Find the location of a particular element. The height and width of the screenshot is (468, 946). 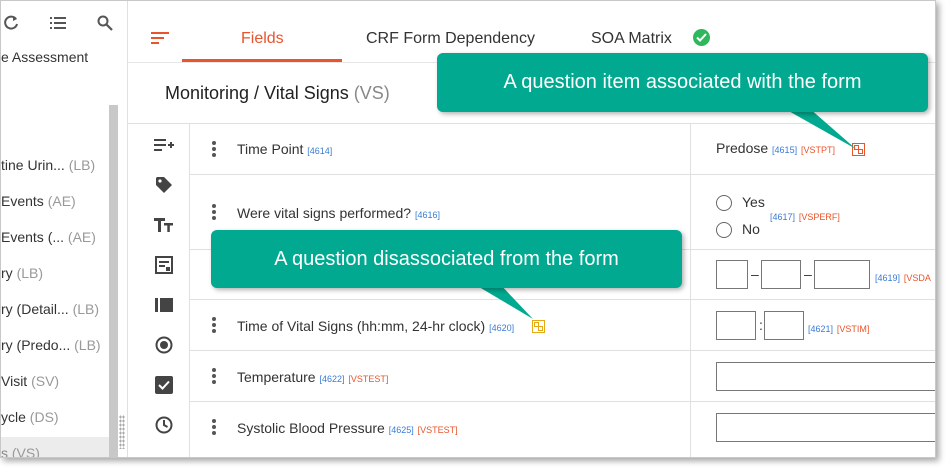

active-tab-indicator is located at coordinates (262, 60).